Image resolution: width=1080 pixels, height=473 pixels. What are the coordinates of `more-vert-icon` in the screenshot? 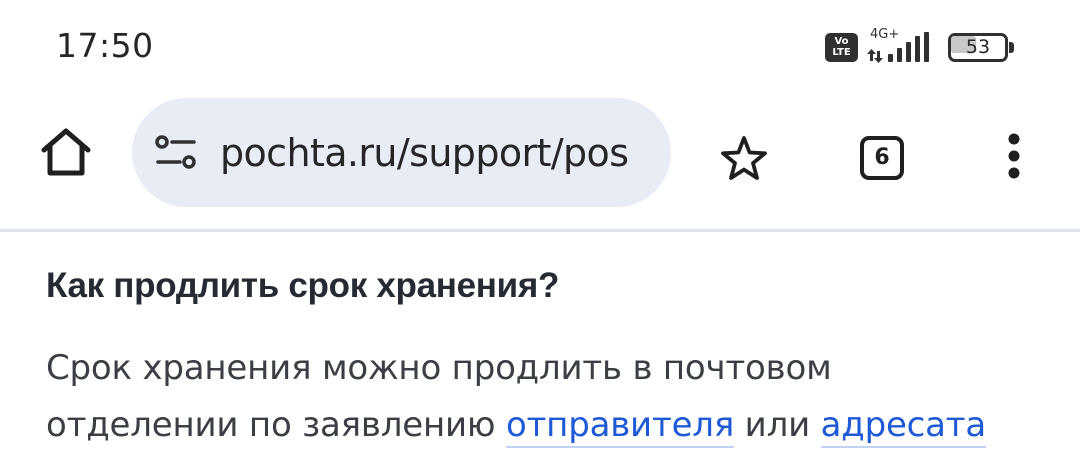 It's located at (1014, 156).